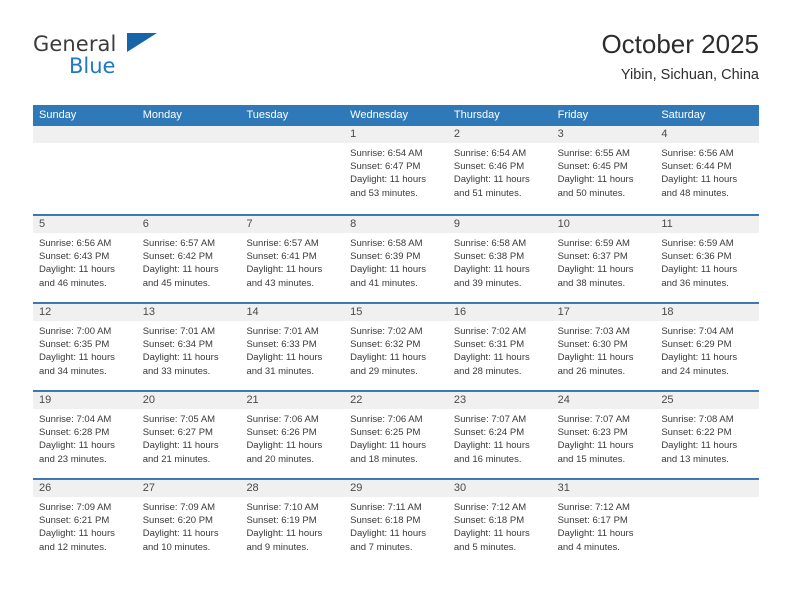 The height and width of the screenshot is (612, 792). What do you see at coordinates (282, 419) in the screenshot?
I see `sunrise-text: Sunrise: 7:06 AM` at bounding box center [282, 419].